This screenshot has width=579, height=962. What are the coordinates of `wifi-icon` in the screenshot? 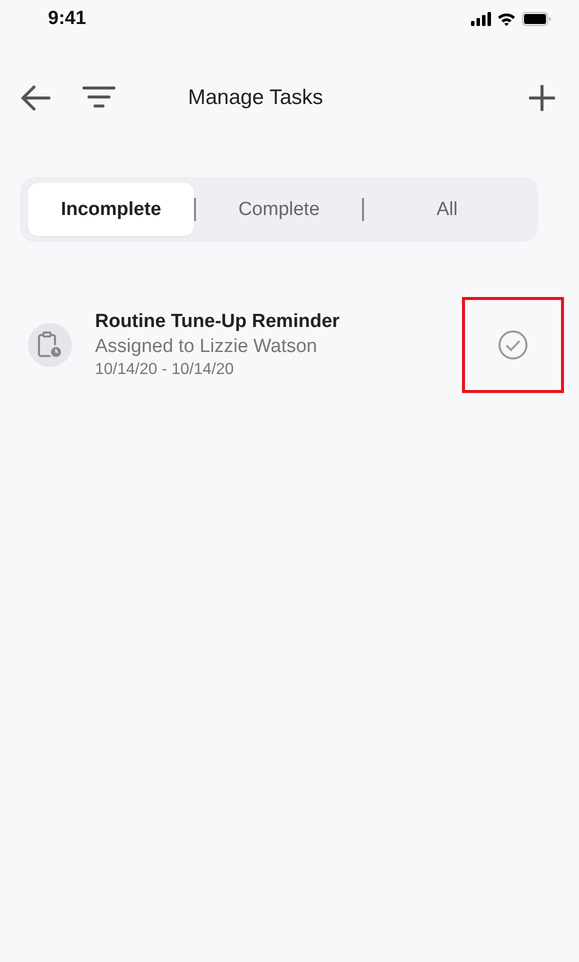 It's located at (506, 19).